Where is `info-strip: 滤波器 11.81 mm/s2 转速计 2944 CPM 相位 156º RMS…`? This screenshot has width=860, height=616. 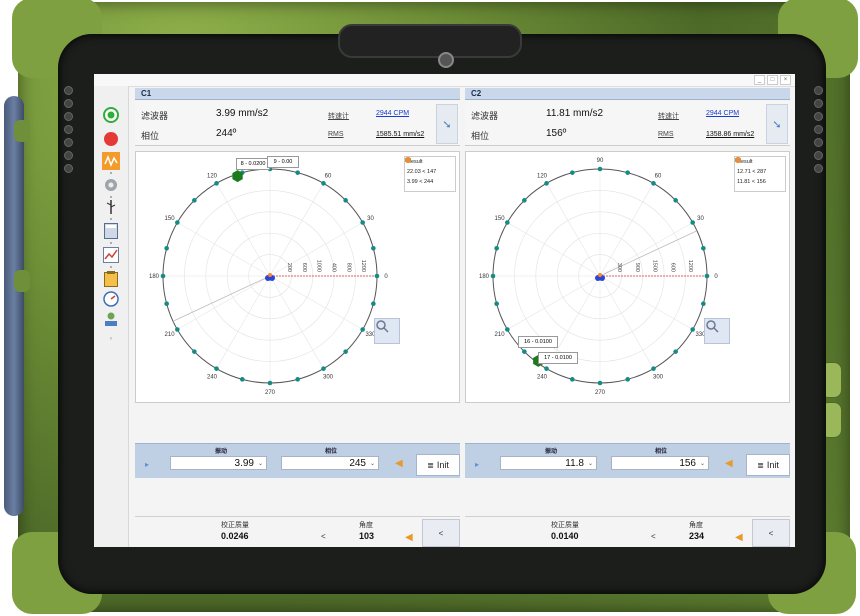
info-strip: 滤波器 11.81 mm/s2 转速计 2944 CPM 相位 156º RMS… is located at coordinates (627, 123).